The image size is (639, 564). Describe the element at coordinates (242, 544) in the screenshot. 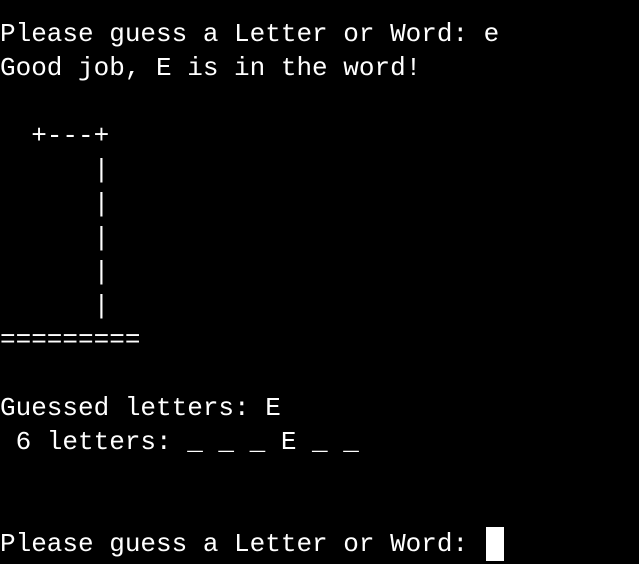

I see `input-prompt-text: Please guess a Letter or Word:` at that location.